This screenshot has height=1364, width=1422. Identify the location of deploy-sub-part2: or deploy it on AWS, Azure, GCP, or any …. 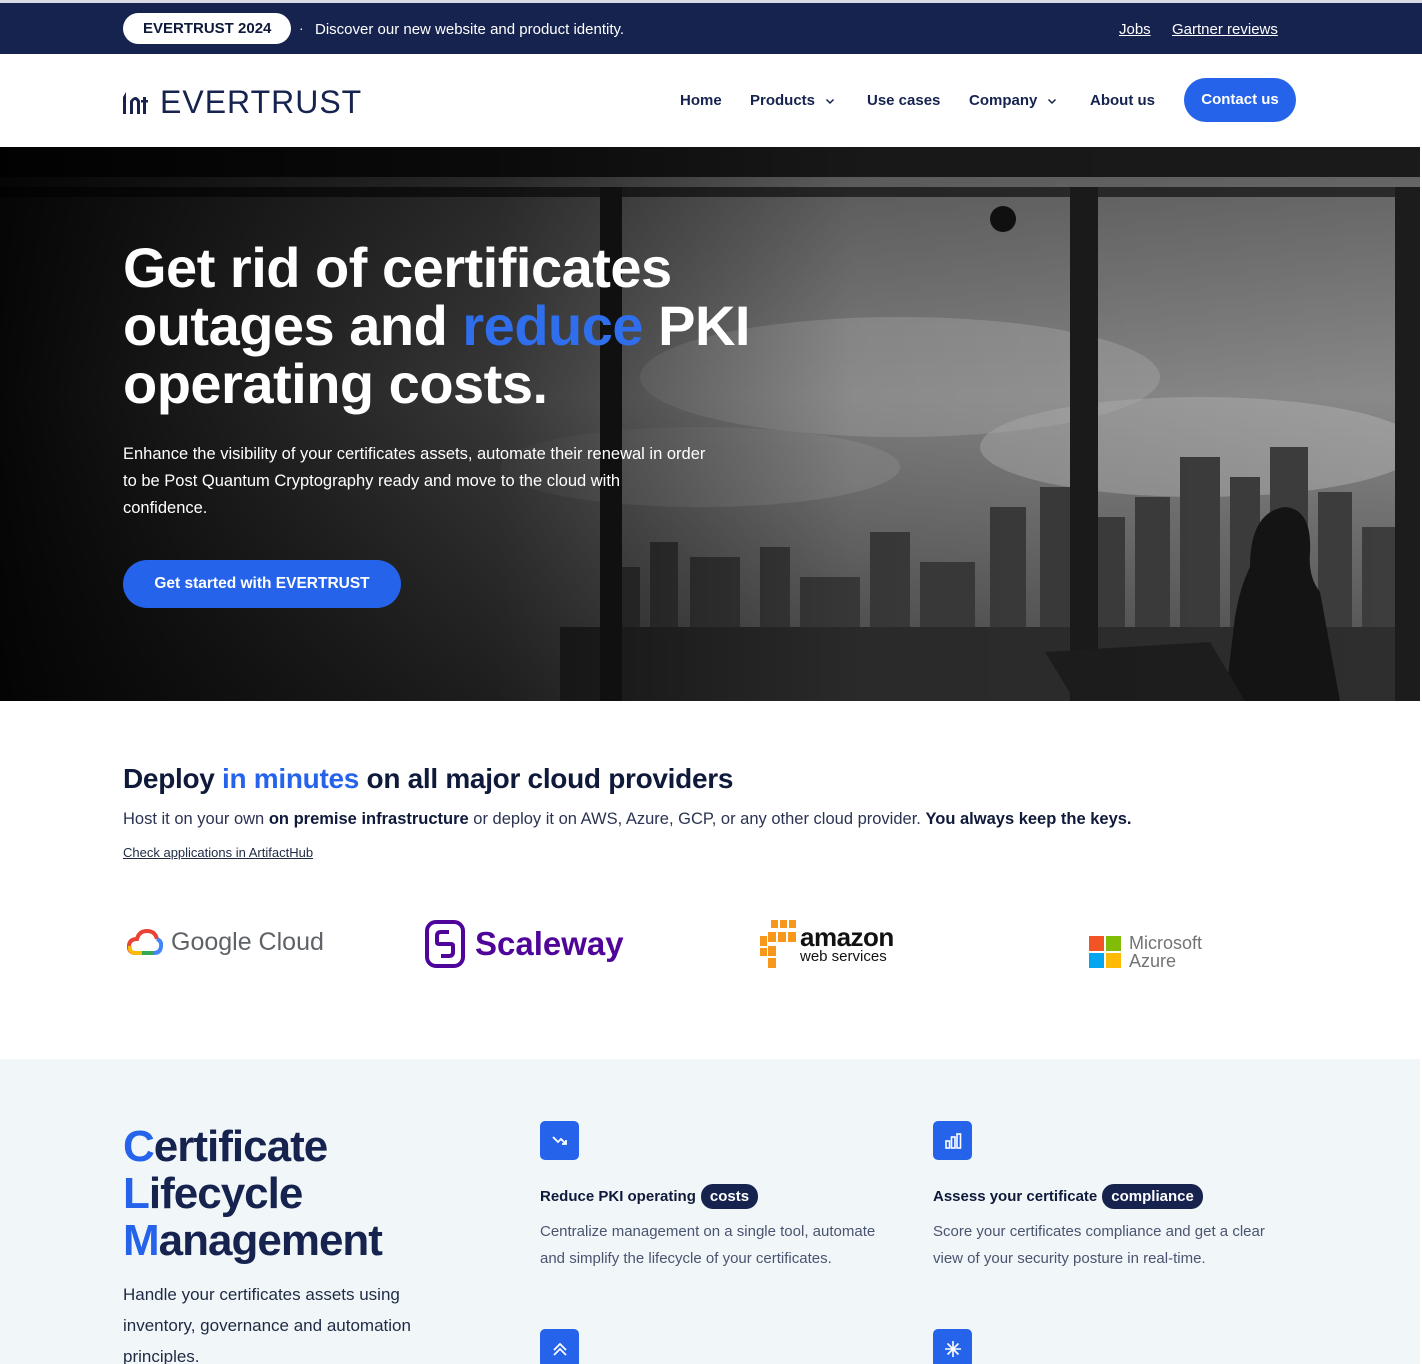
(697, 819).